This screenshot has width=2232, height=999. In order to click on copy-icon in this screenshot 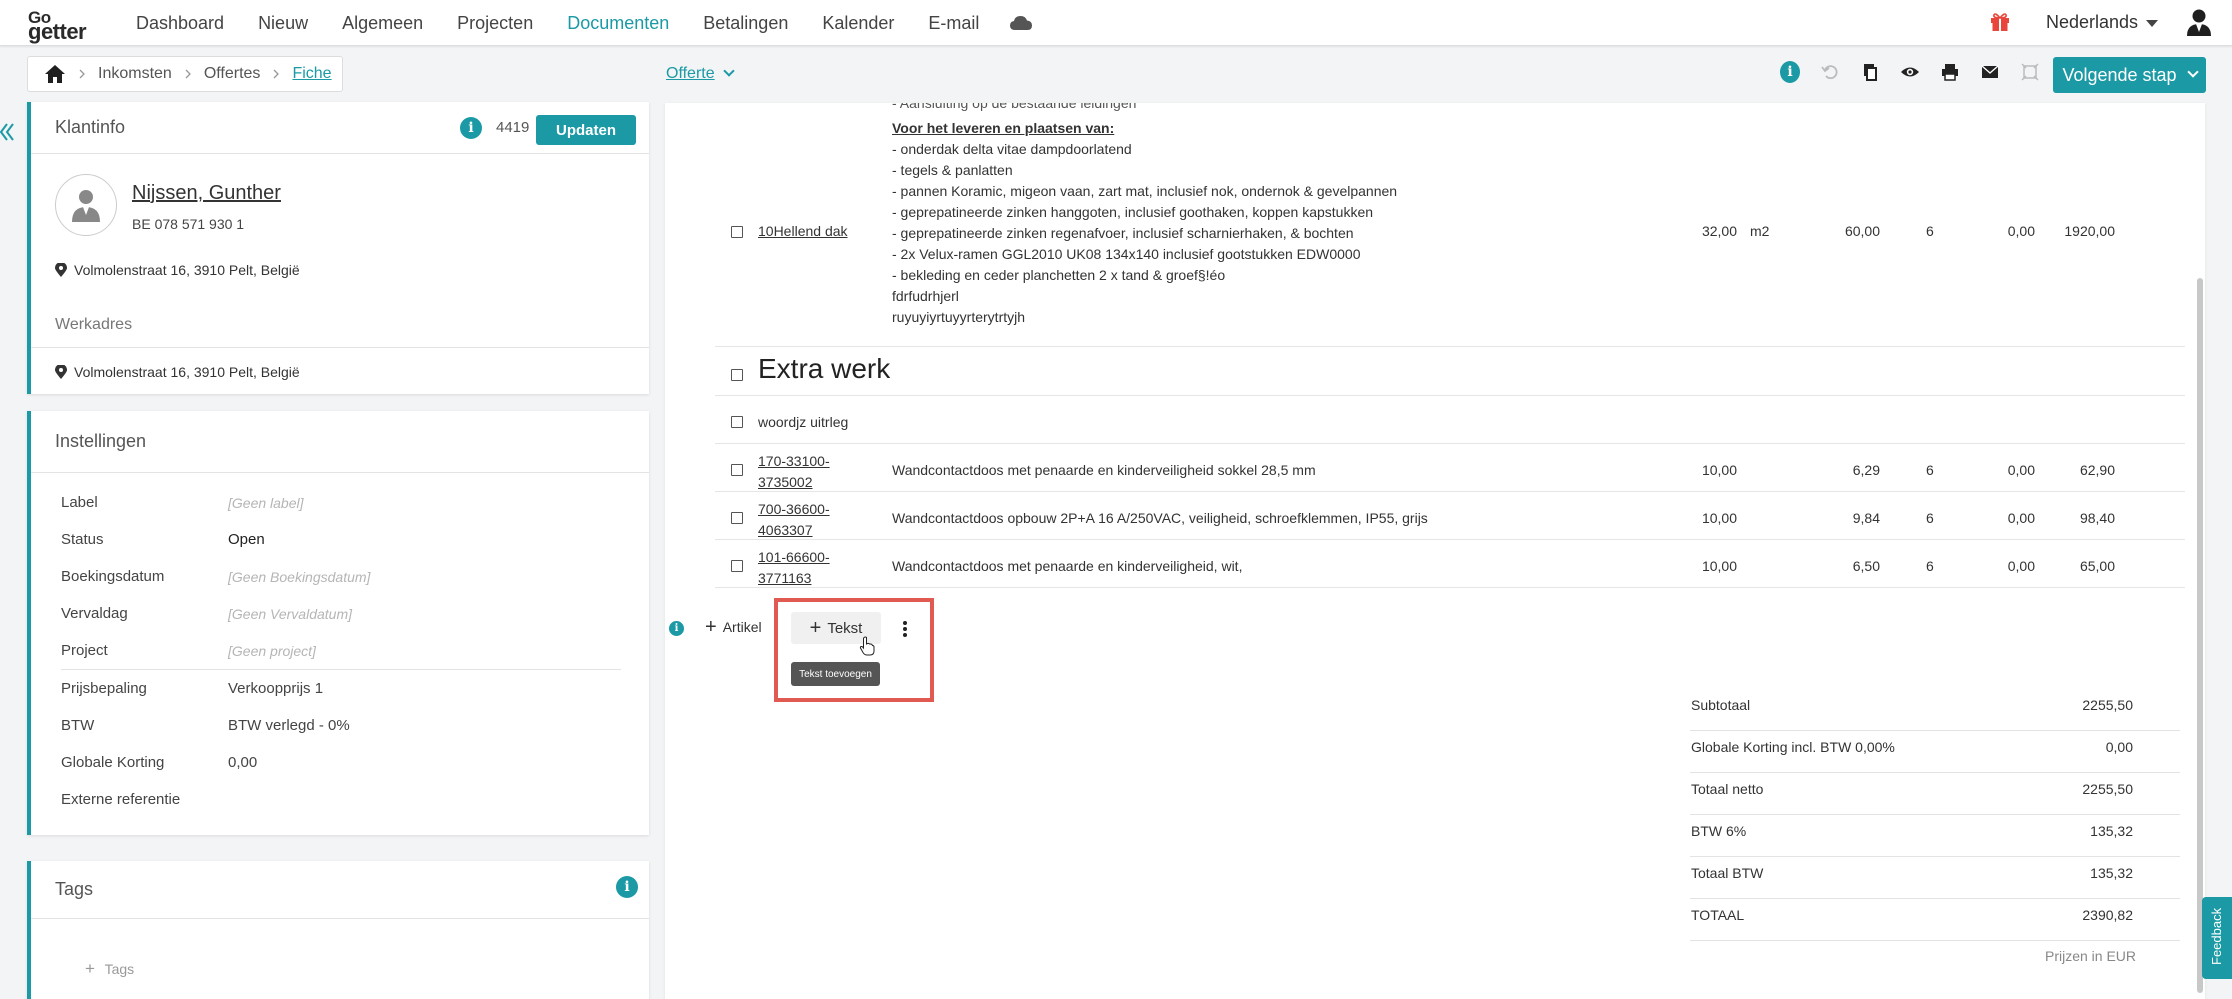, I will do `click(1870, 72)`.